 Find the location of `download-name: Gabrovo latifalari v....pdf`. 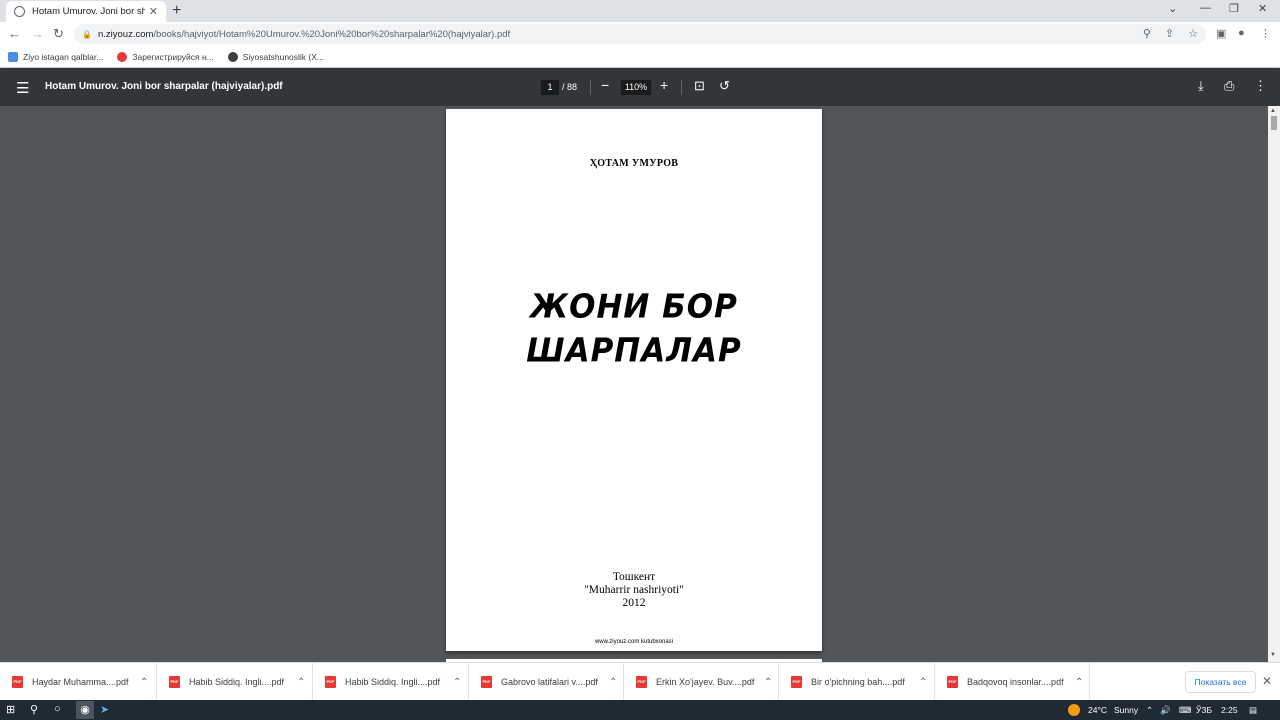

download-name: Gabrovo latifalari v....pdf is located at coordinates (549, 682).